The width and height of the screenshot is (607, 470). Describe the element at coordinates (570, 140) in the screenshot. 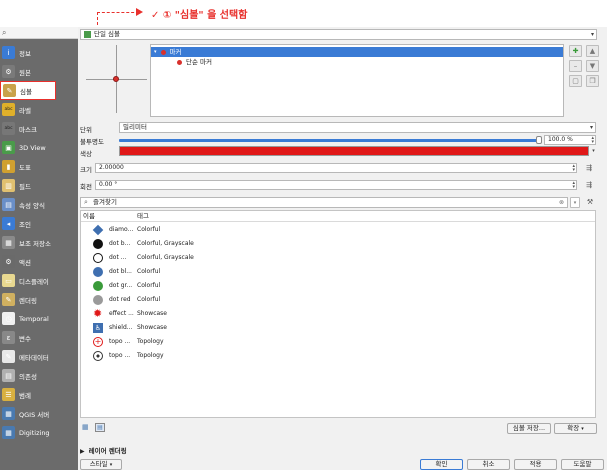

I see `opacity-spinbox: 100.0 % ▴ ▾` at that location.